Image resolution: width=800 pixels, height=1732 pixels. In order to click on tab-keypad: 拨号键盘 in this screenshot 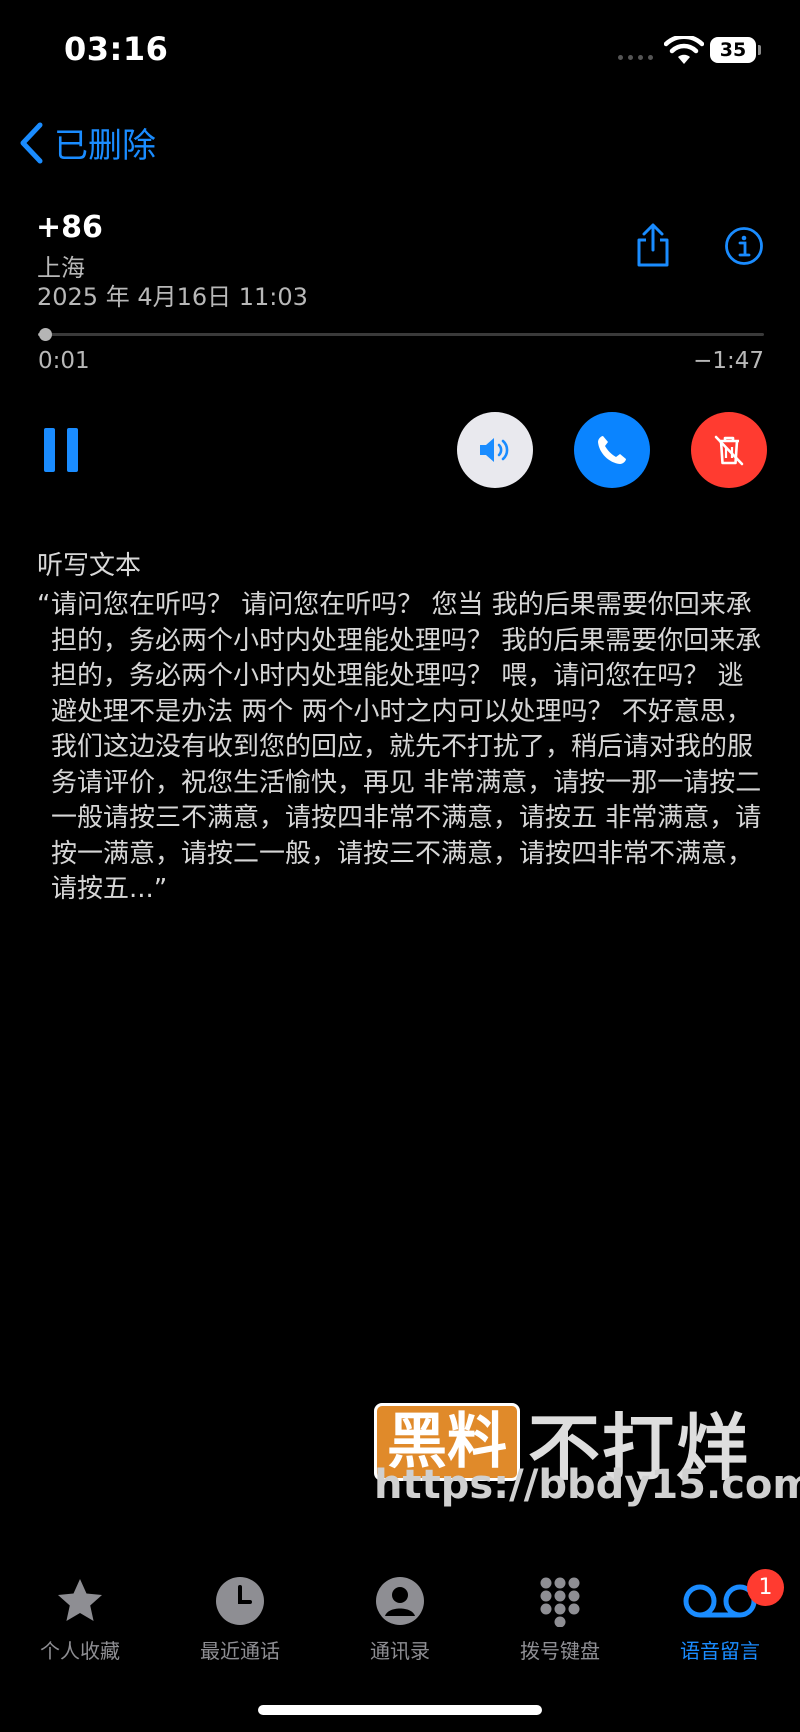, I will do `click(560, 1609)`.